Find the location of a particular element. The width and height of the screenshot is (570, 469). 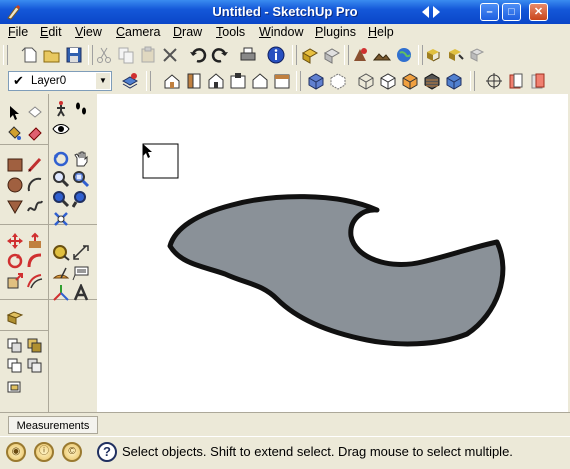

component-copy-icon is located at coordinates (15, 345).